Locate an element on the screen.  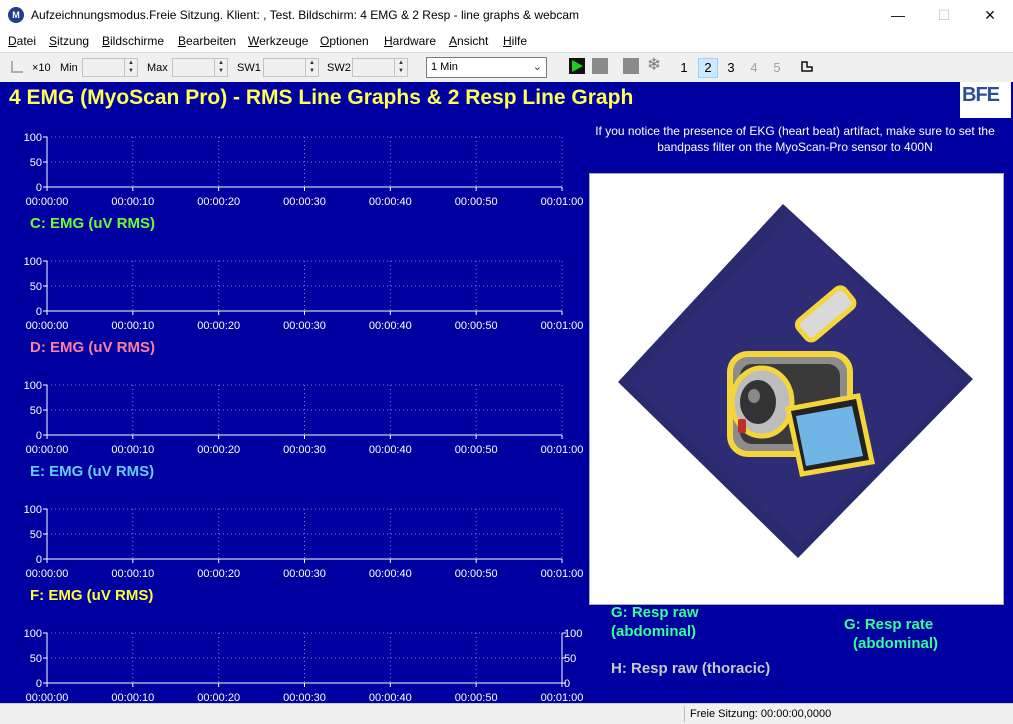
resp-raw-line1: G: Resp raw is located at coordinates (655, 612).